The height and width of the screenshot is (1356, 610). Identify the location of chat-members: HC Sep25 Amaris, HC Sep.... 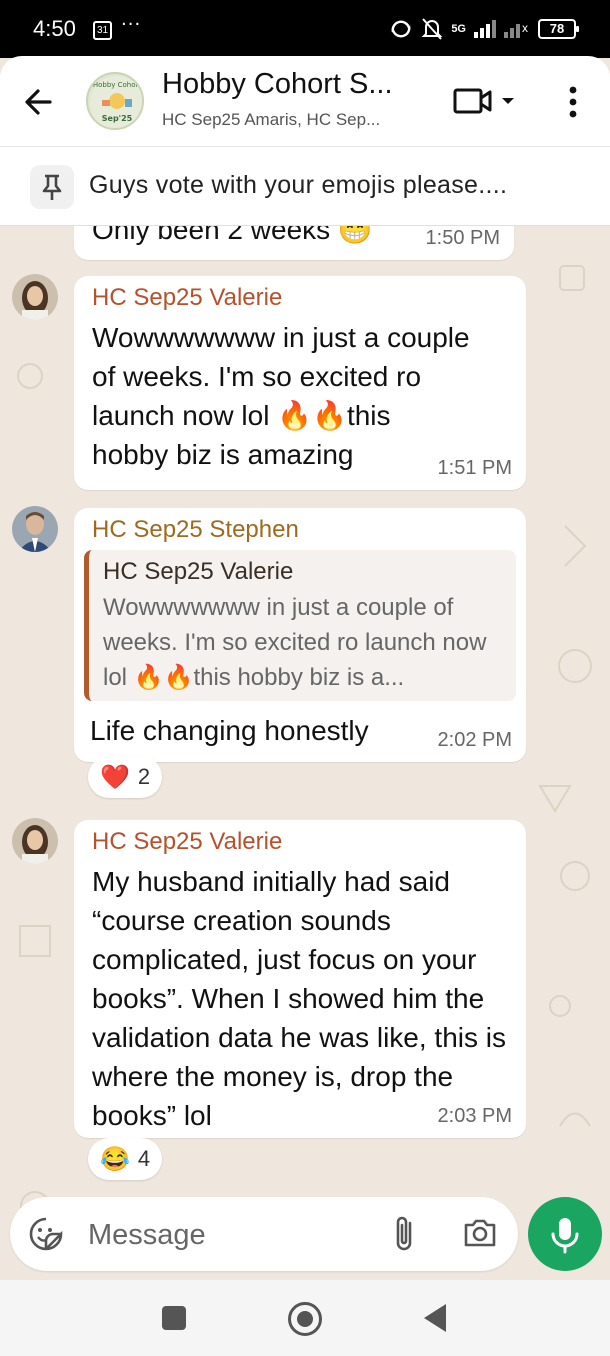
(271, 120).